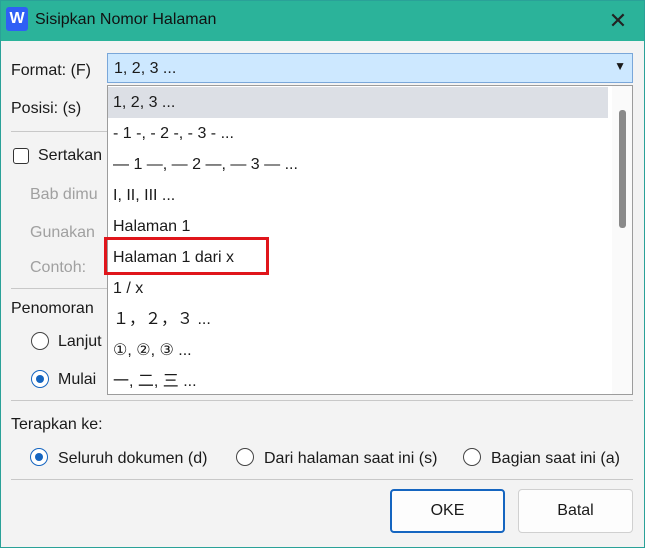  Describe the element at coordinates (472, 457) in the screenshot. I see `apply-current-section-radio` at that location.